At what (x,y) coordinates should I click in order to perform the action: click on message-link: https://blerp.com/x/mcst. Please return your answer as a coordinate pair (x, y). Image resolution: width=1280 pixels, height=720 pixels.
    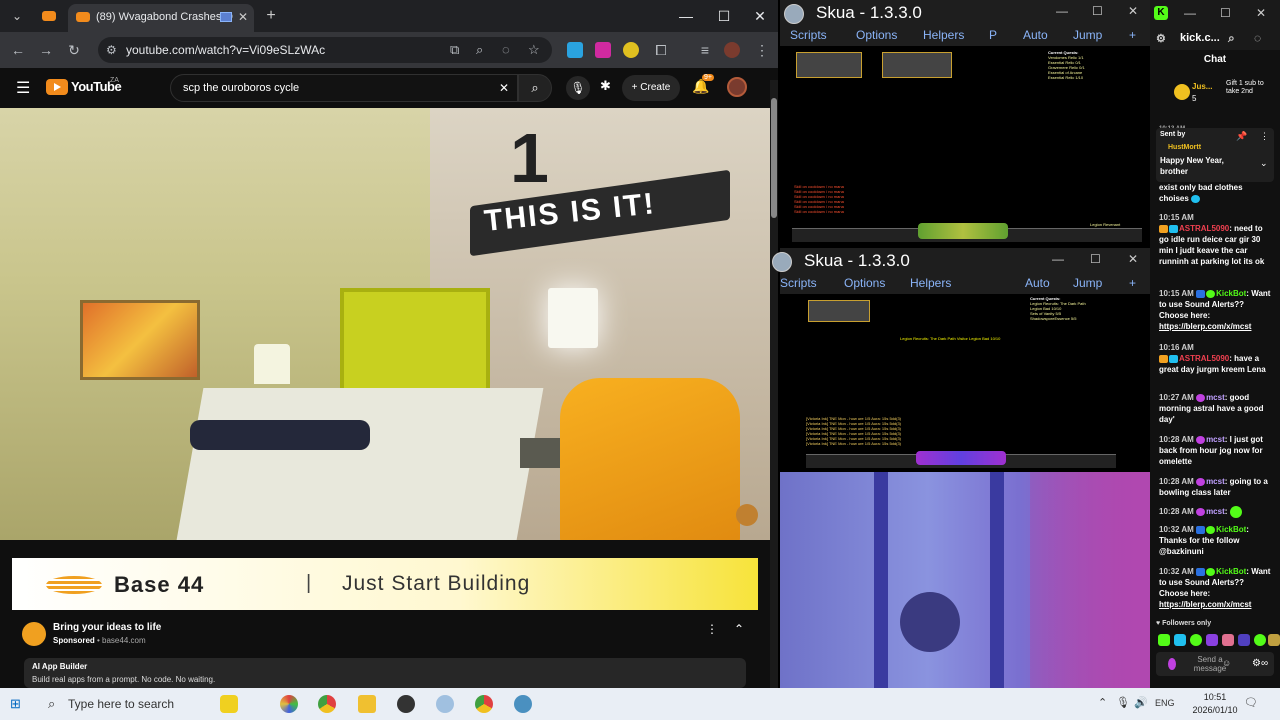
    Looking at the image, I should click on (1205, 604).